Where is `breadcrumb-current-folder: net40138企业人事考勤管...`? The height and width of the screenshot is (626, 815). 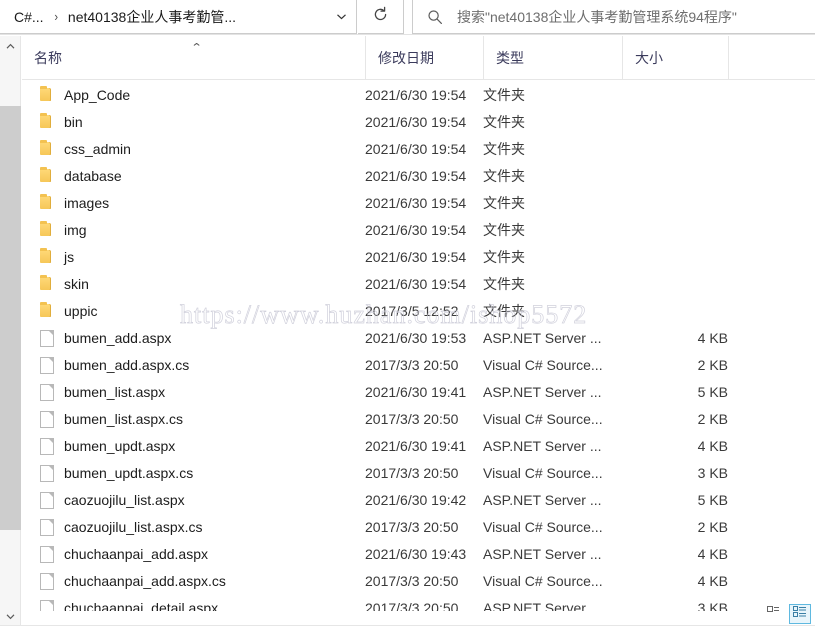
breadcrumb-current-folder: net40138企业人事考勤管... is located at coordinates (195, 17).